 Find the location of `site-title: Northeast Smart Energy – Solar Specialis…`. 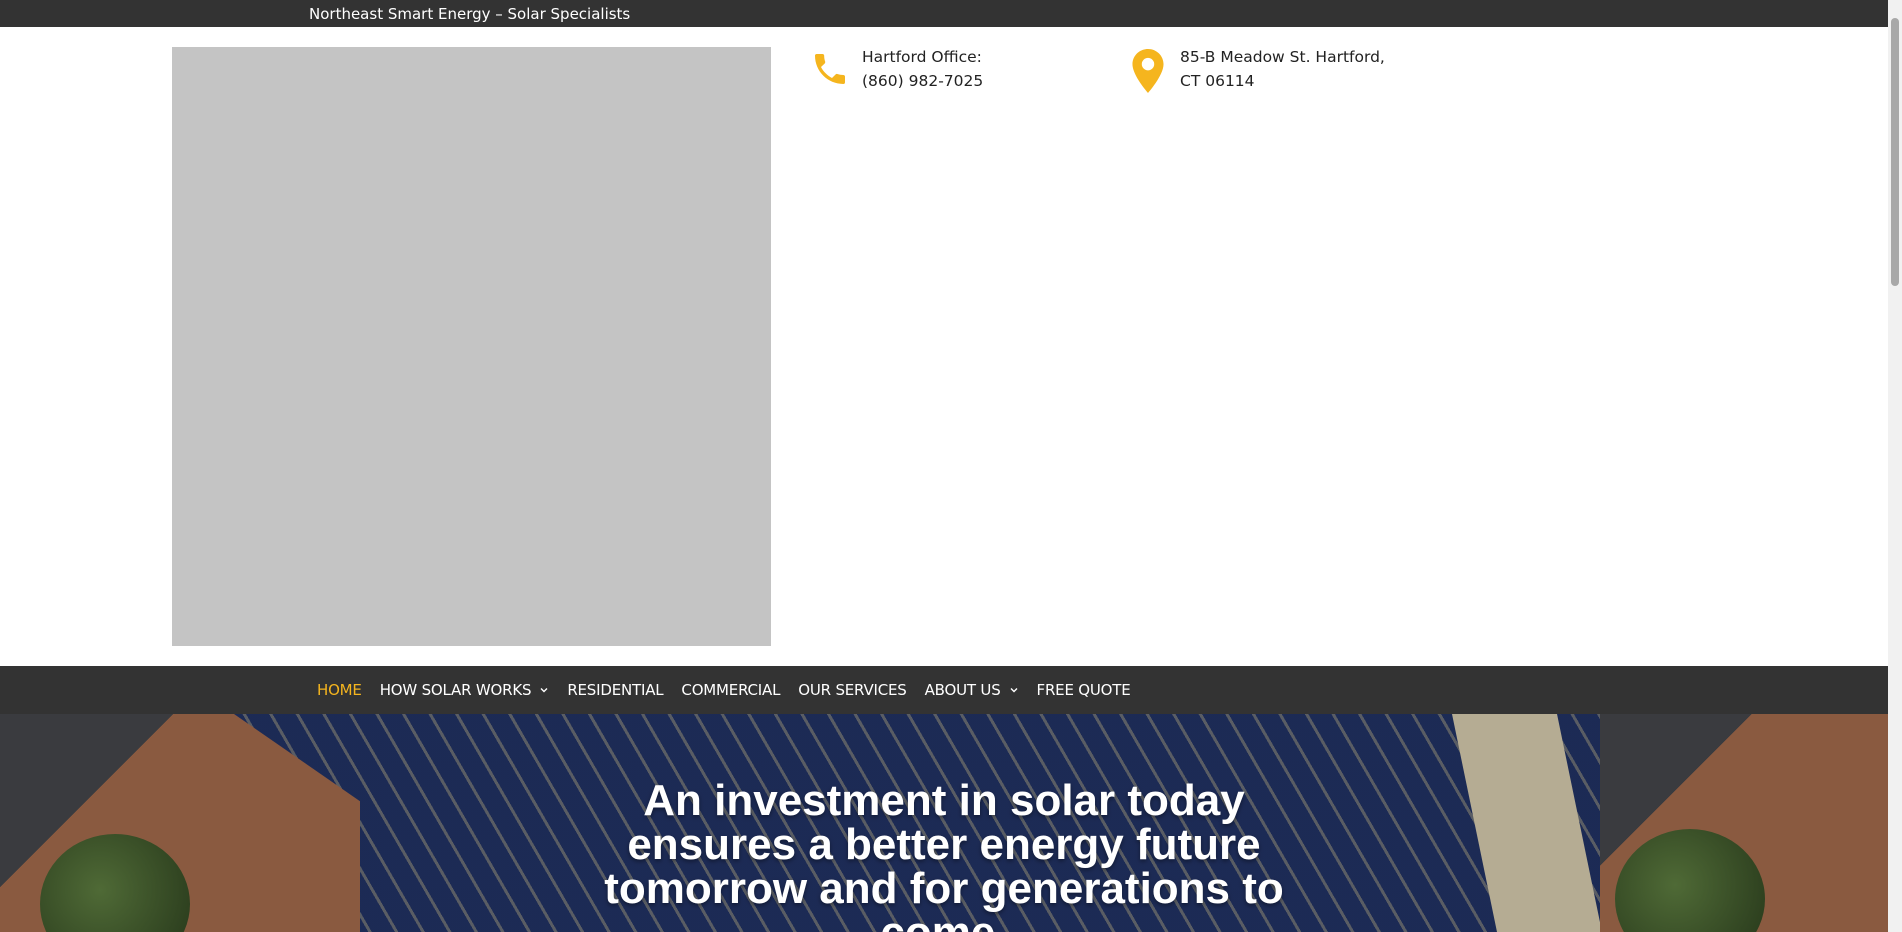

site-title: Northeast Smart Energy – Solar Specialis… is located at coordinates (469, 14).